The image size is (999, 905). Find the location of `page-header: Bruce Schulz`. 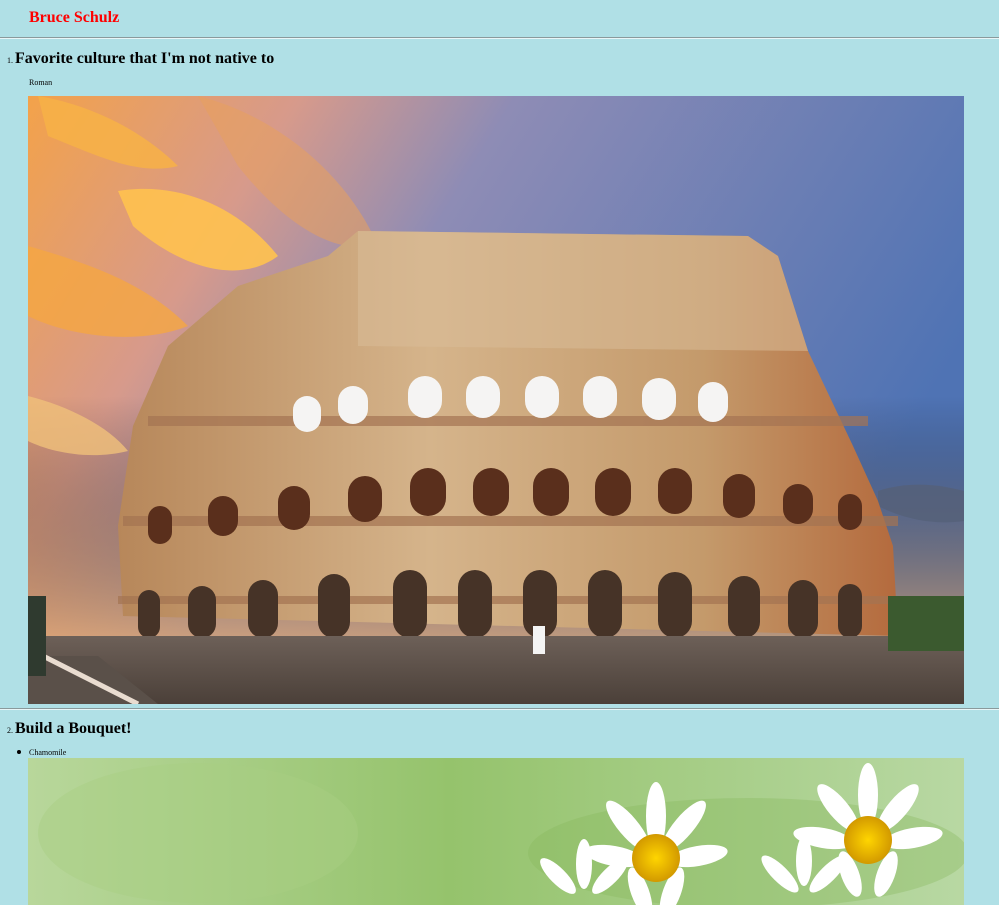

page-header: Bruce Schulz is located at coordinates (74, 19).